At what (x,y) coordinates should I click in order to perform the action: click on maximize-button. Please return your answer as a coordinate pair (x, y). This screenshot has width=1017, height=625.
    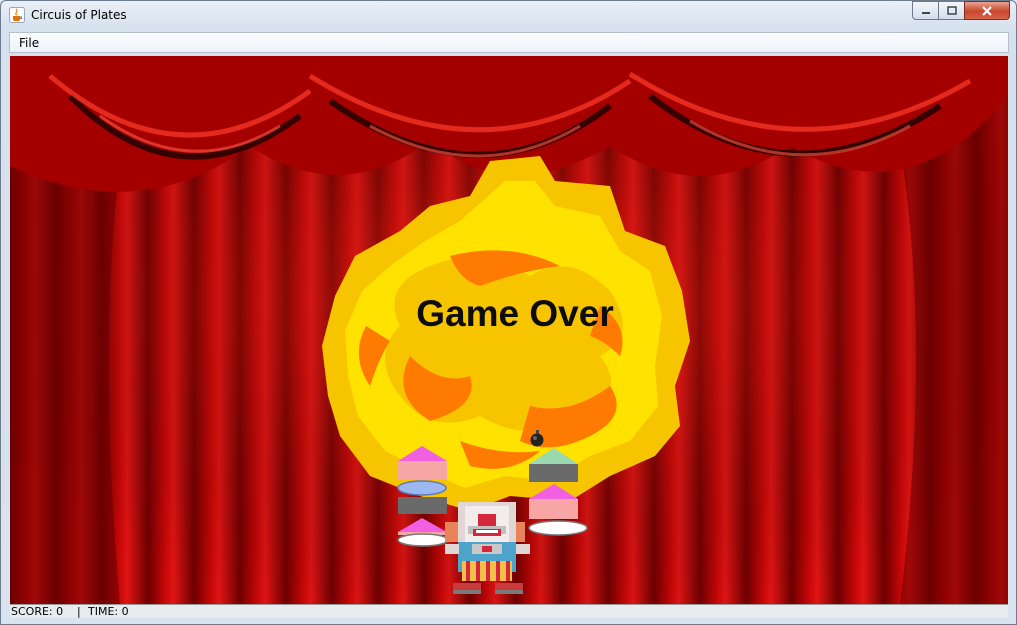
    Looking at the image, I should click on (951, 10).